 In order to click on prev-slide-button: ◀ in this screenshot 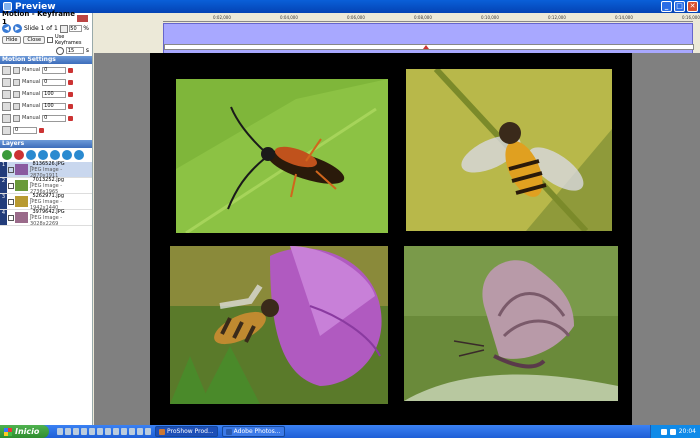, I will do `click(6, 28)`.